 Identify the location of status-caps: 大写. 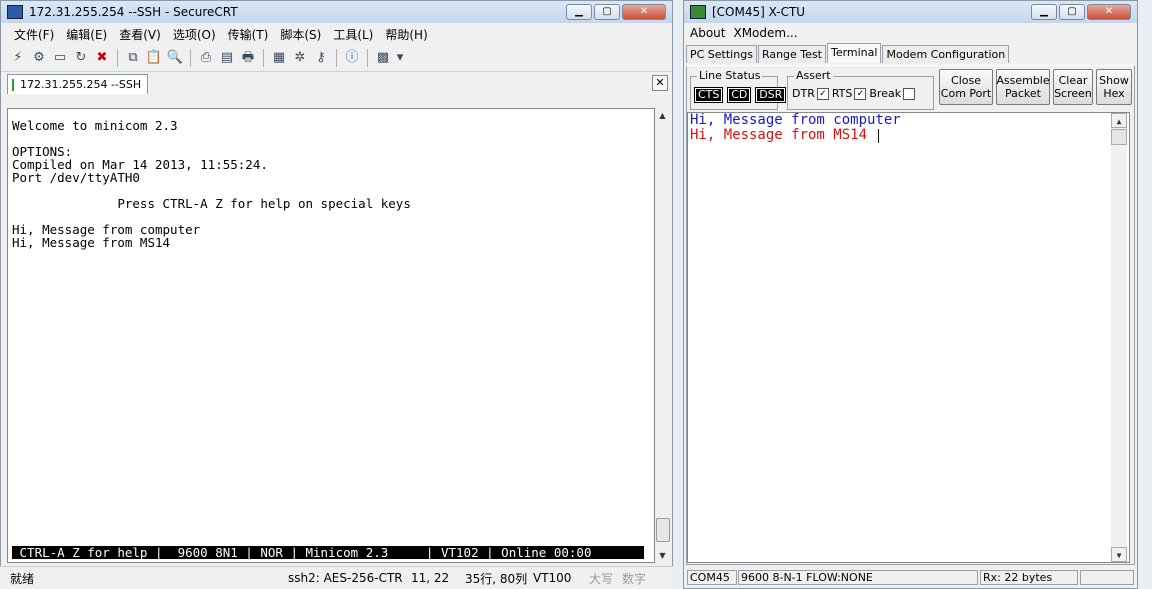
(601, 578).